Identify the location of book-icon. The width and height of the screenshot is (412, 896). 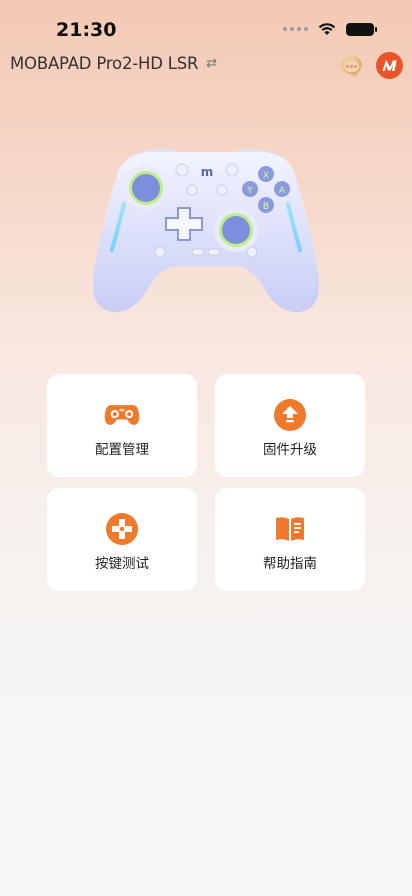
(290, 529).